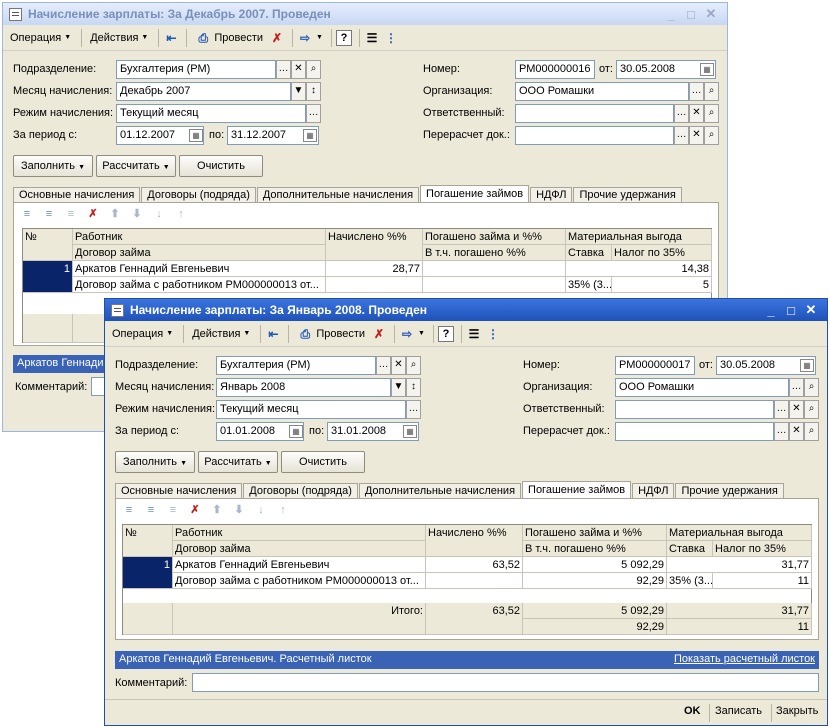  Describe the element at coordinates (494, 269) in the screenshot. I see `repaid-cell` at that location.